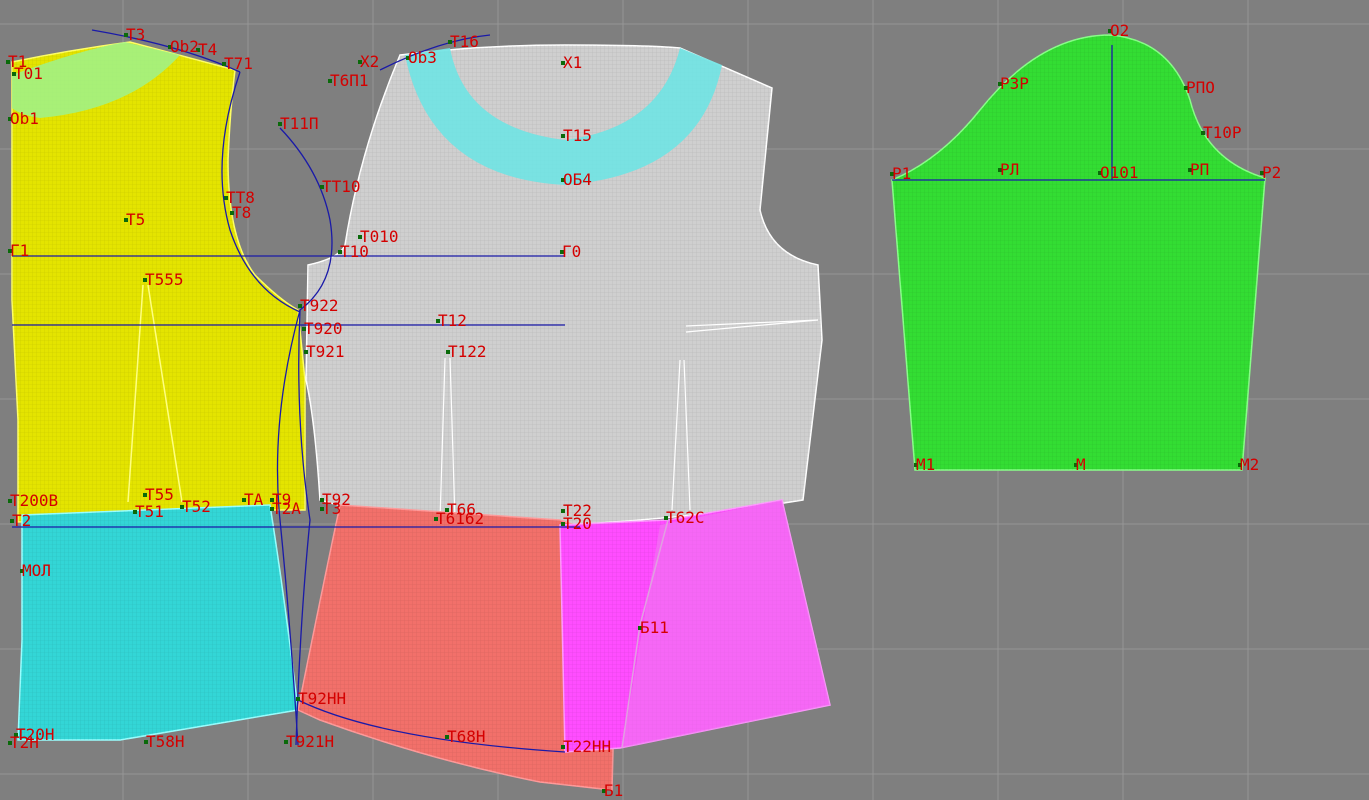  What do you see at coordinates (21, 520) in the screenshot?
I see `label-t2: T2` at bounding box center [21, 520].